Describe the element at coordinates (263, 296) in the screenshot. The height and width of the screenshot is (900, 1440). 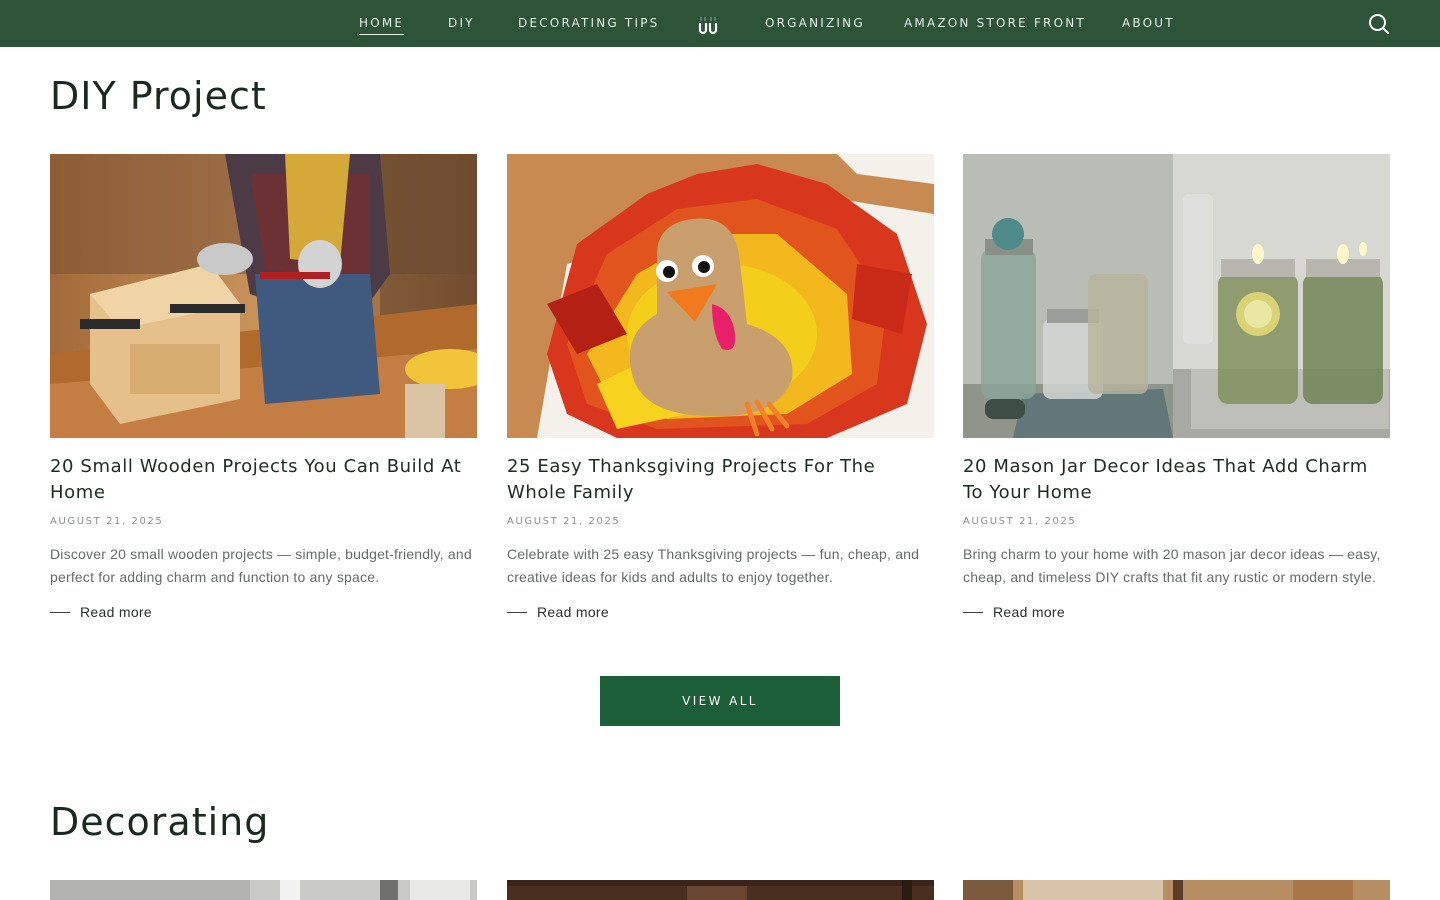
I see `post-thumbnail-wooden-projects` at that location.